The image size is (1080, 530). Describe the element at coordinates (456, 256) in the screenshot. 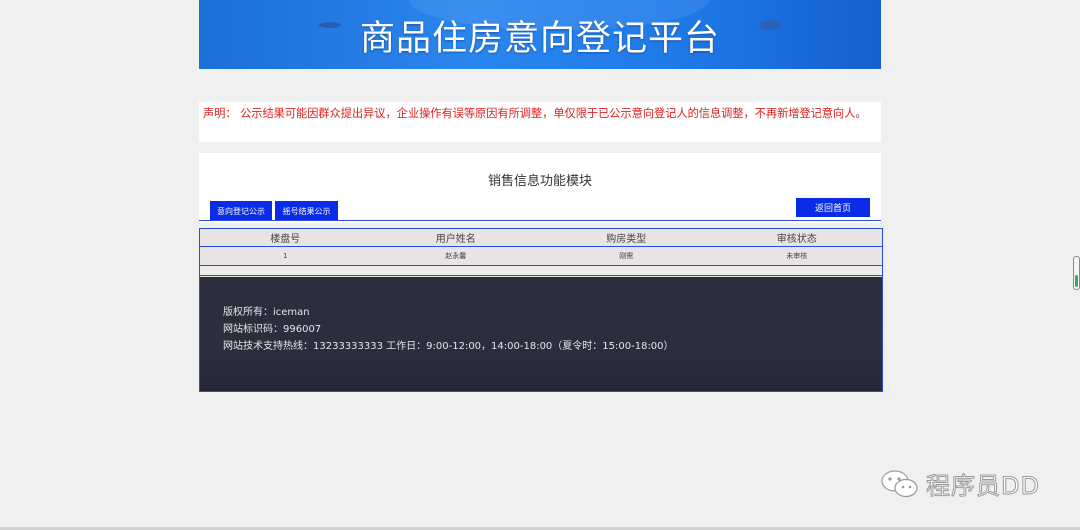

I see `cell-name: 赵永馨` at that location.